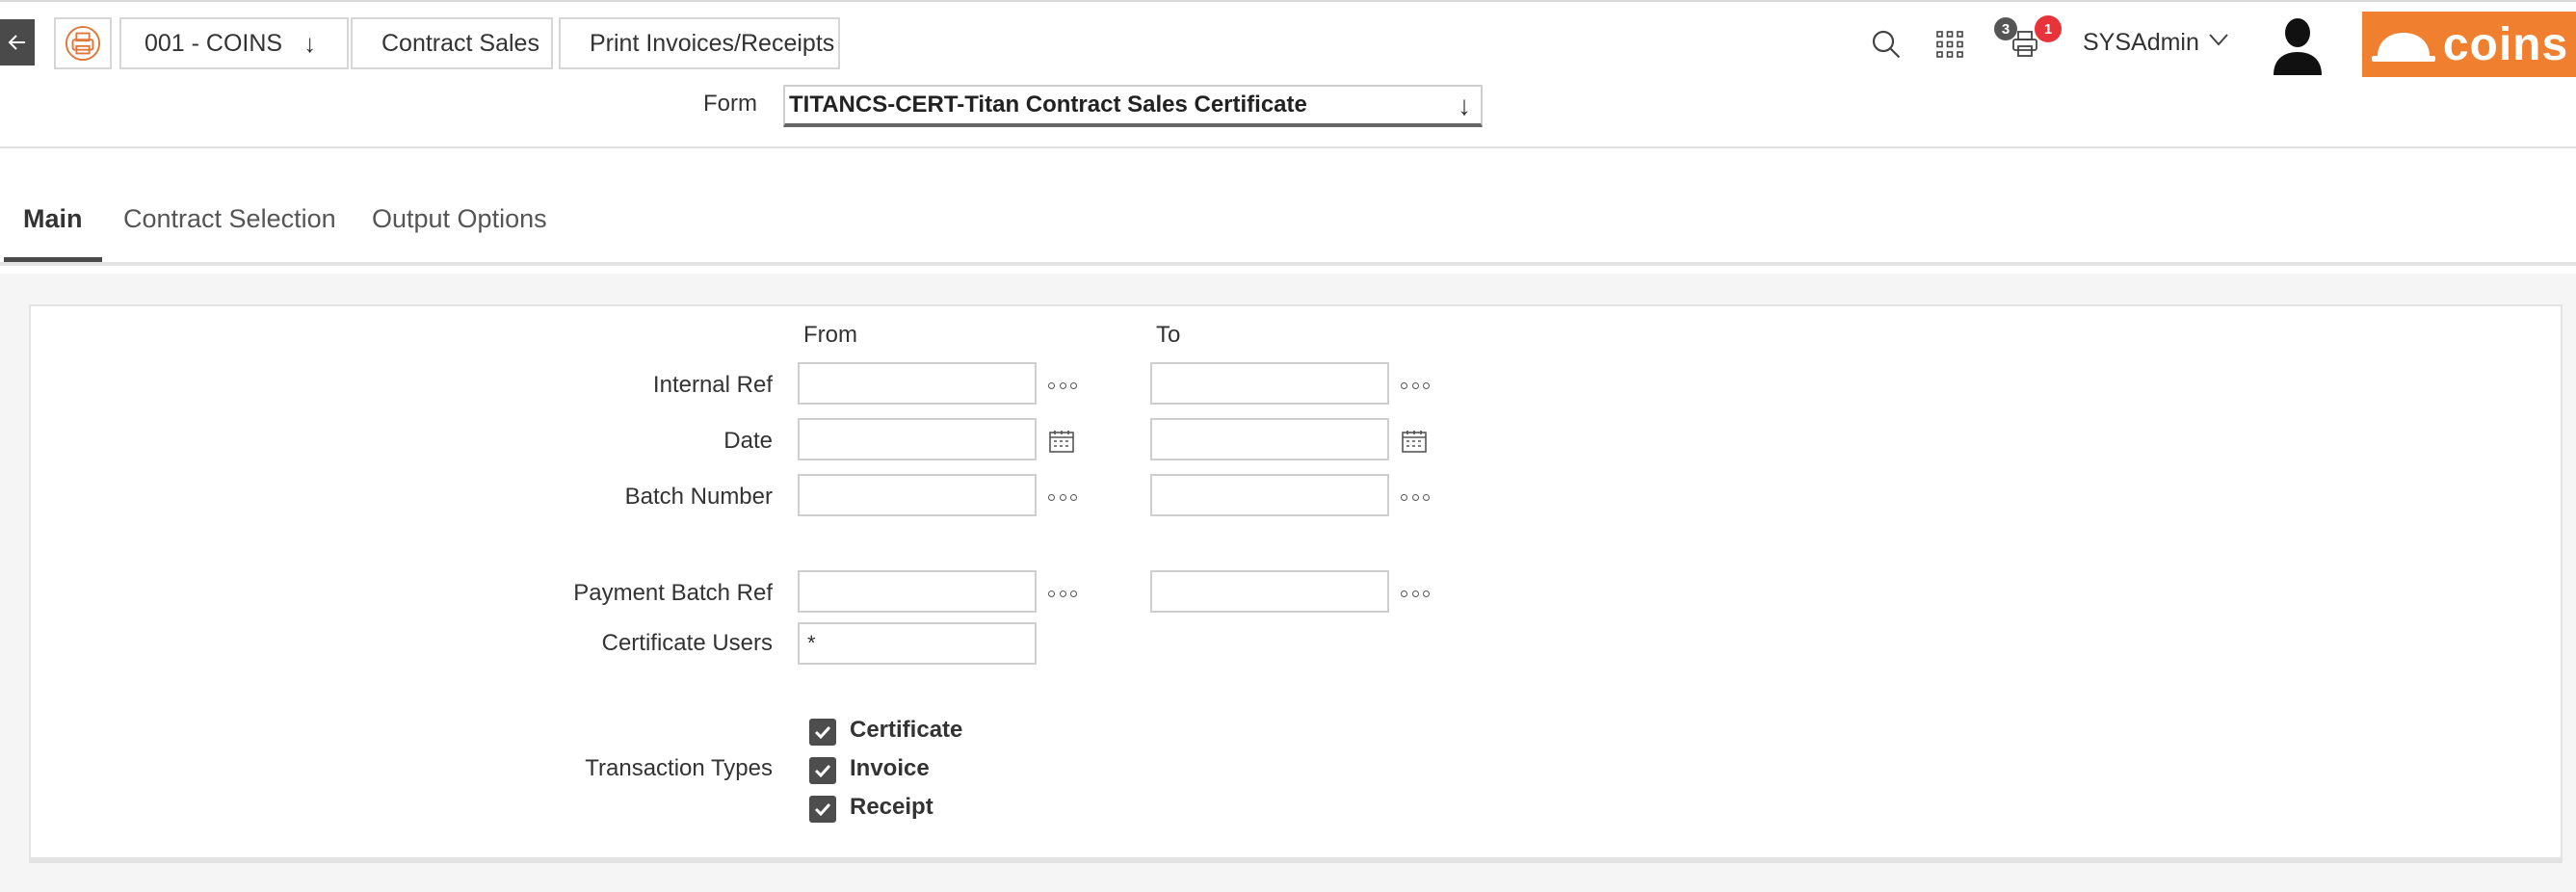  Describe the element at coordinates (748, 441) in the screenshot. I see `date-label: Date` at that location.